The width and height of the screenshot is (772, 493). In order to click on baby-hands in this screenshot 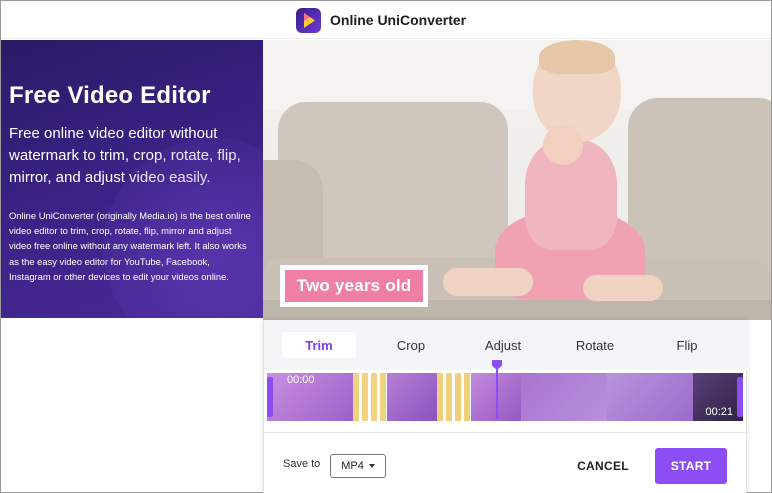, I will do `click(563, 145)`.